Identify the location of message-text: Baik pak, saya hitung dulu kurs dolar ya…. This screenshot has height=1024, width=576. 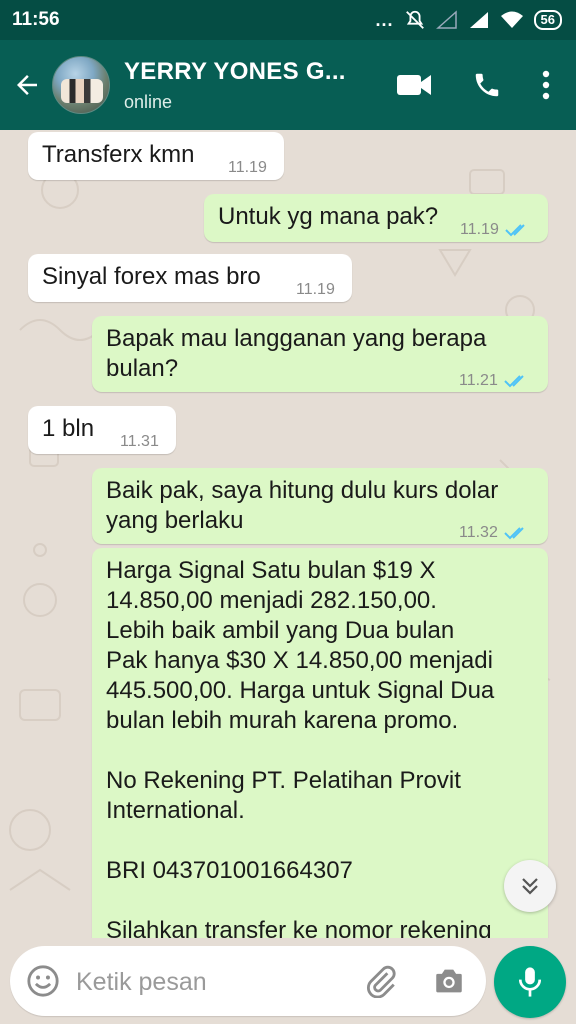
(302, 505).